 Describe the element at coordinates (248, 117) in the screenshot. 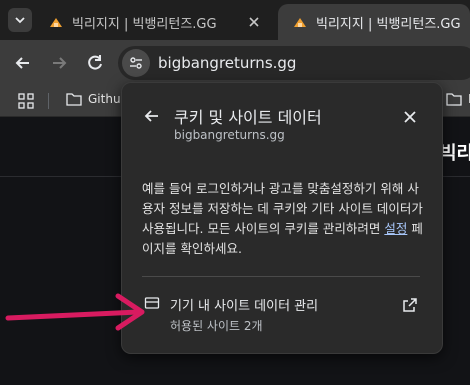

I see `popup-title: 쿠키 및 사이트 데이터` at that location.